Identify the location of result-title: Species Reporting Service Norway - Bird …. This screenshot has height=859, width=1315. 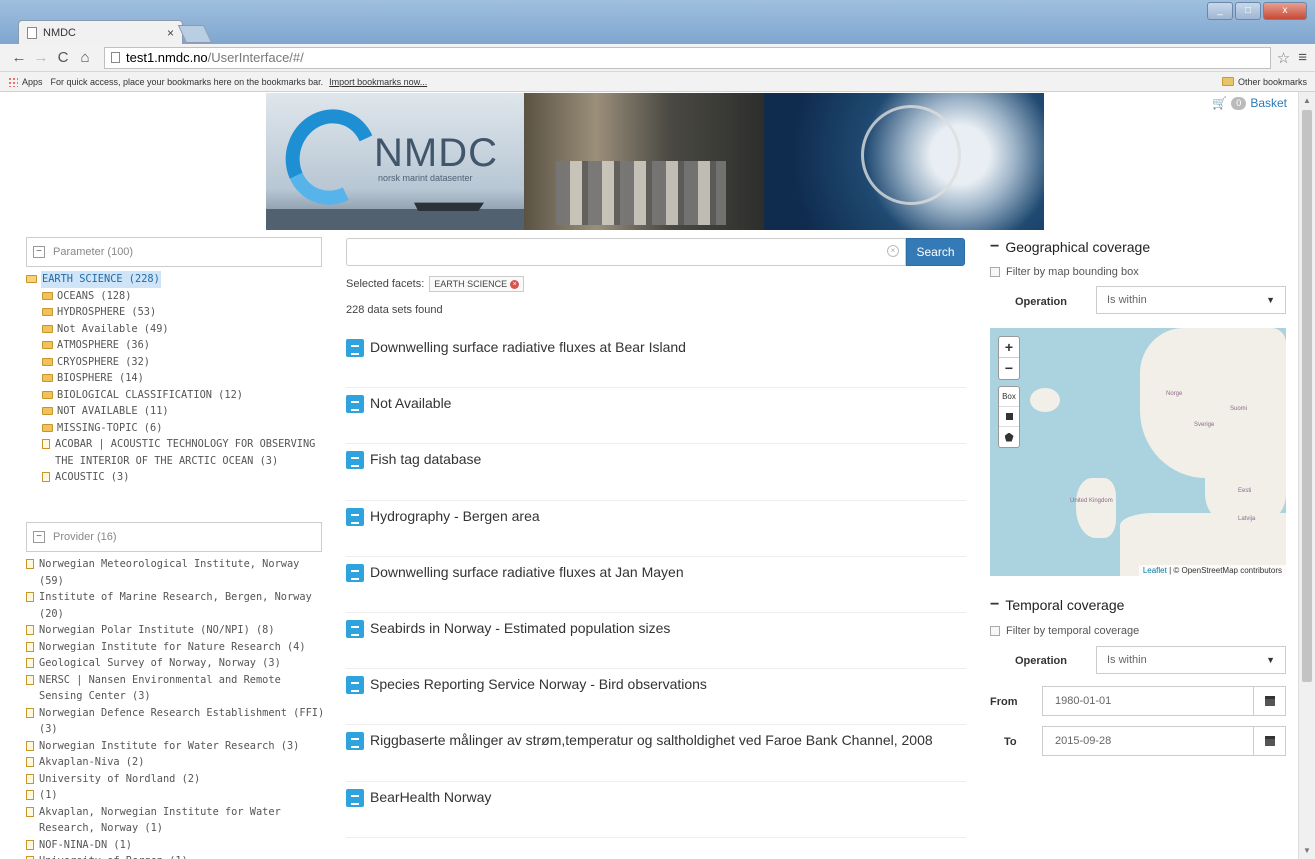
(665, 684).